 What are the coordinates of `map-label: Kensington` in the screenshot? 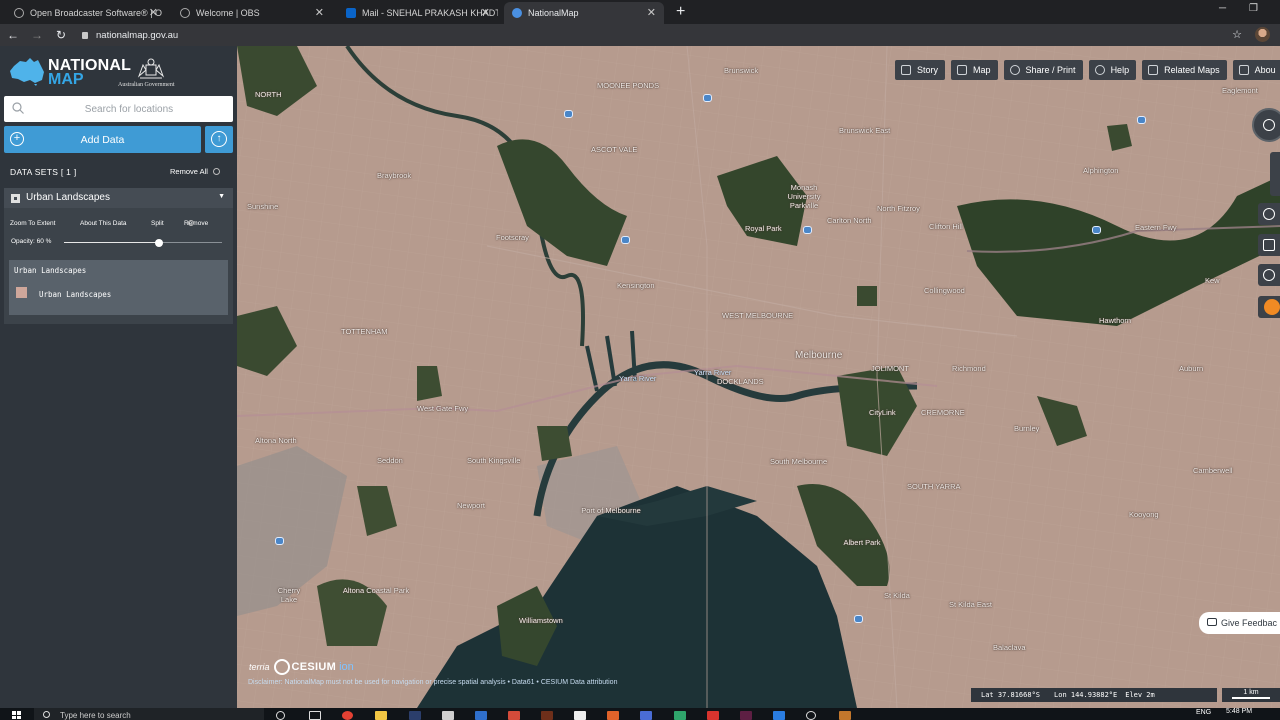 It's located at (636, 285).